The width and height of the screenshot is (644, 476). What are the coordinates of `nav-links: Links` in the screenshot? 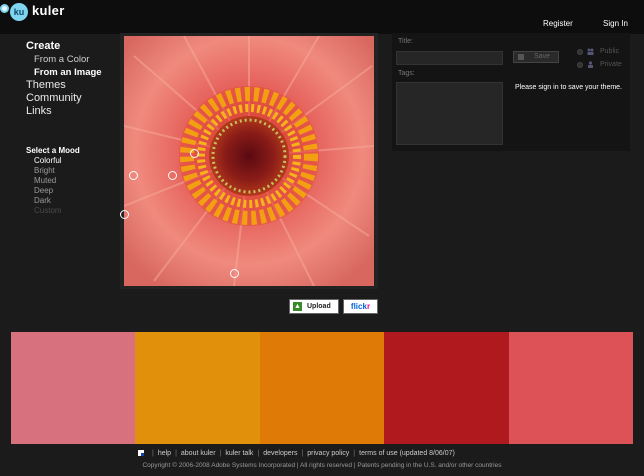 It's located at (74, 111).